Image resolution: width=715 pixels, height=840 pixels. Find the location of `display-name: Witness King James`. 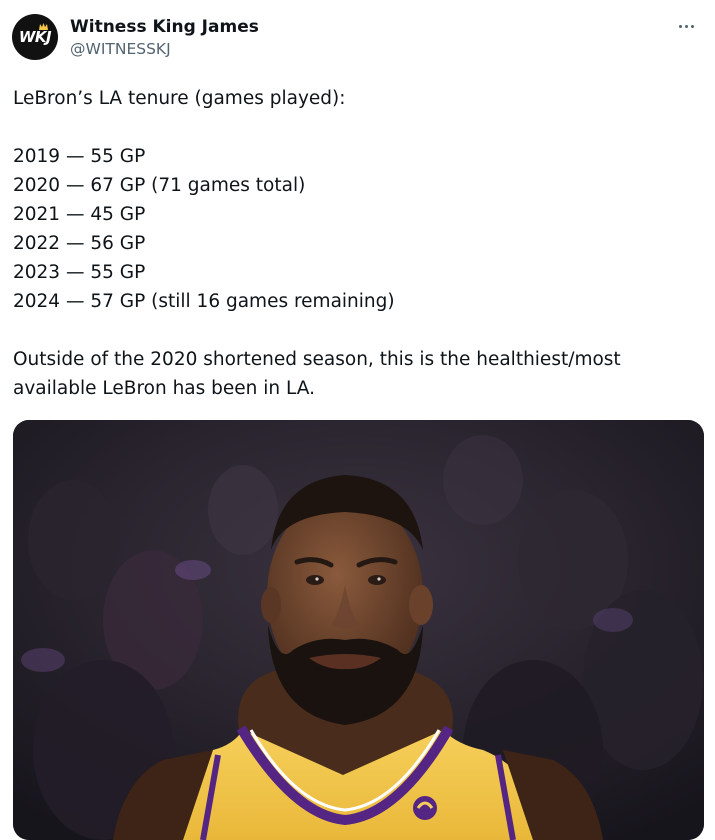

display-name: Witness King James is located at coordinates (164, 27).